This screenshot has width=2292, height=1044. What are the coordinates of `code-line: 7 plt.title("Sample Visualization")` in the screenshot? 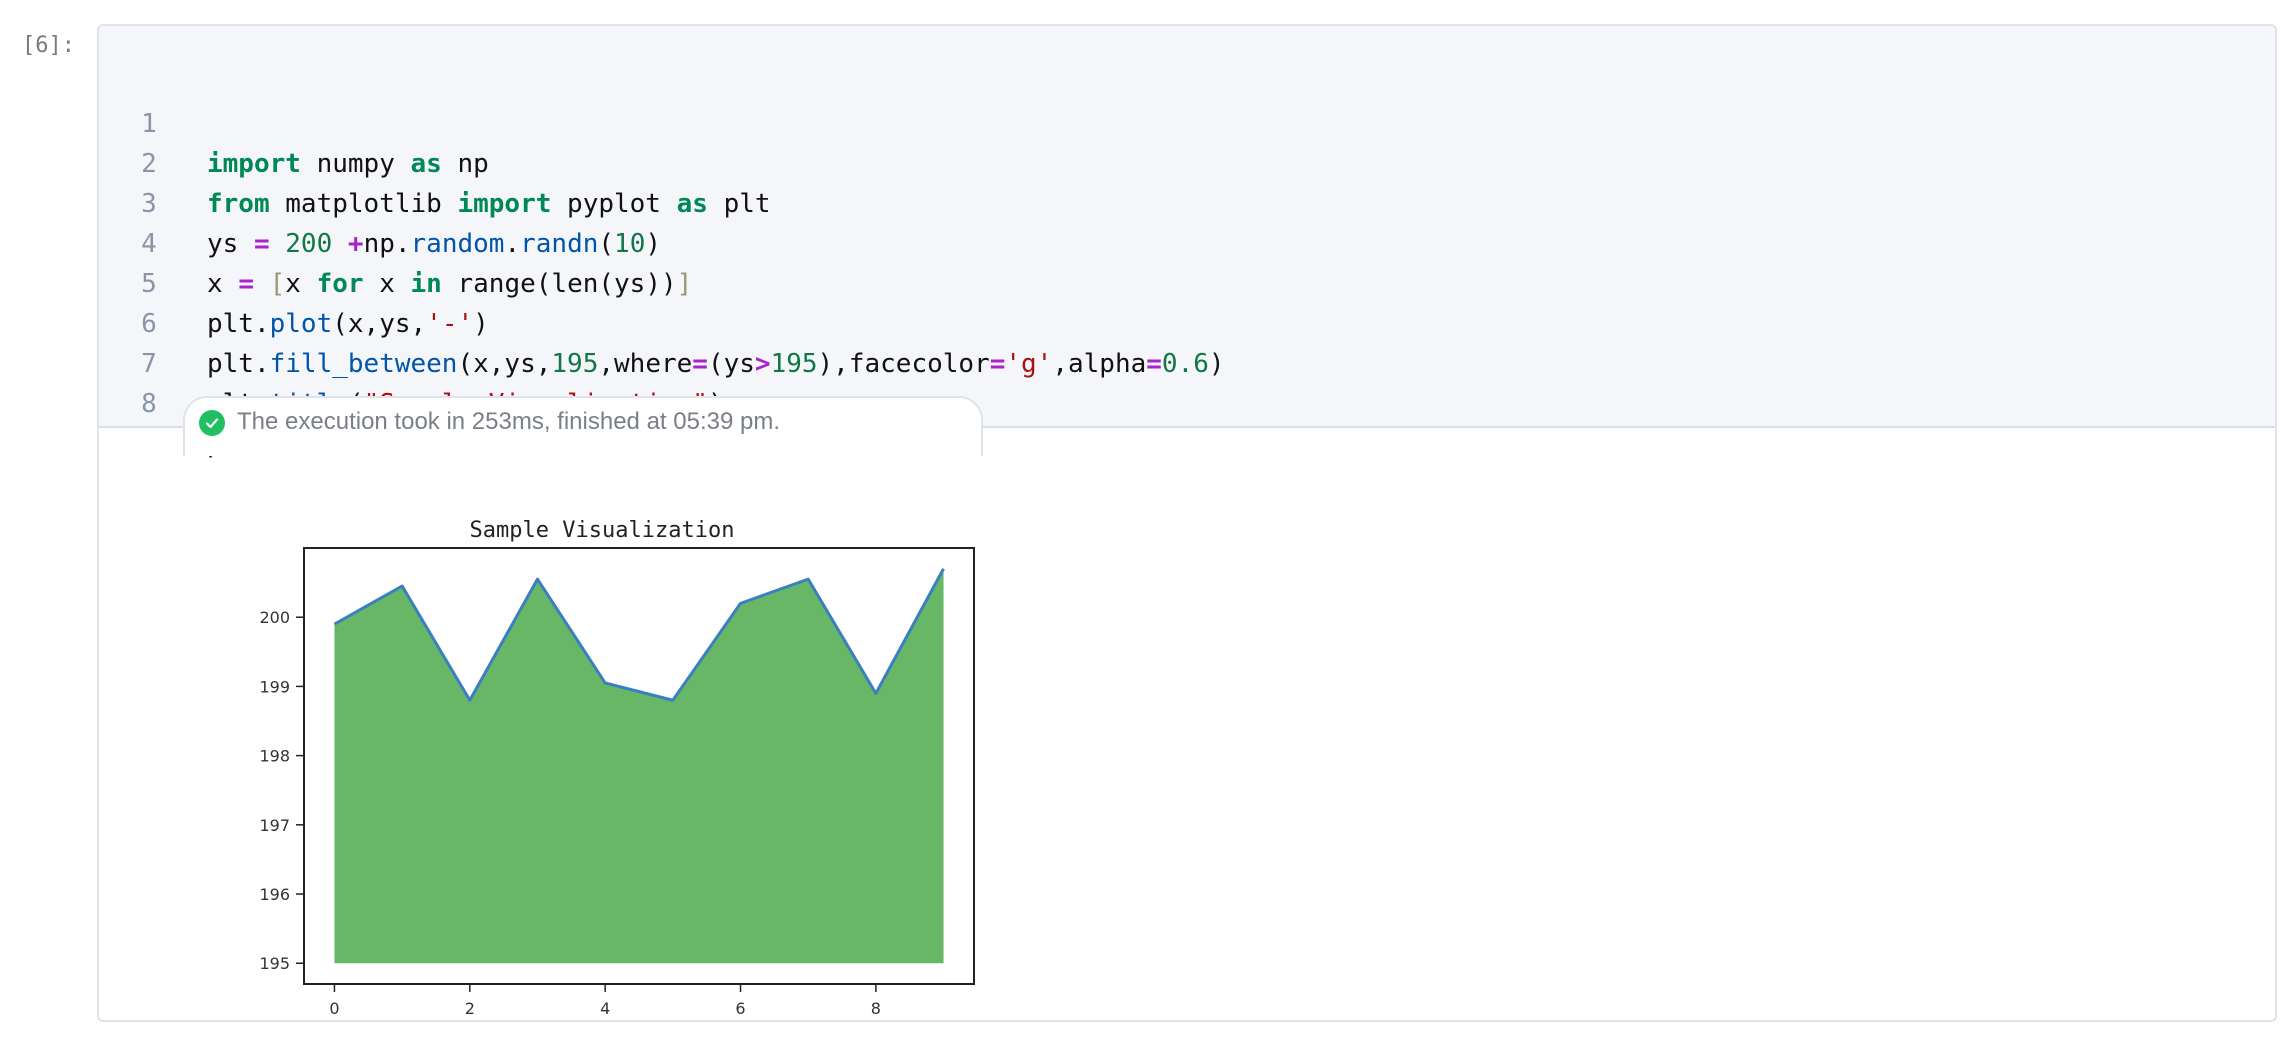 It's located at (411, 361).